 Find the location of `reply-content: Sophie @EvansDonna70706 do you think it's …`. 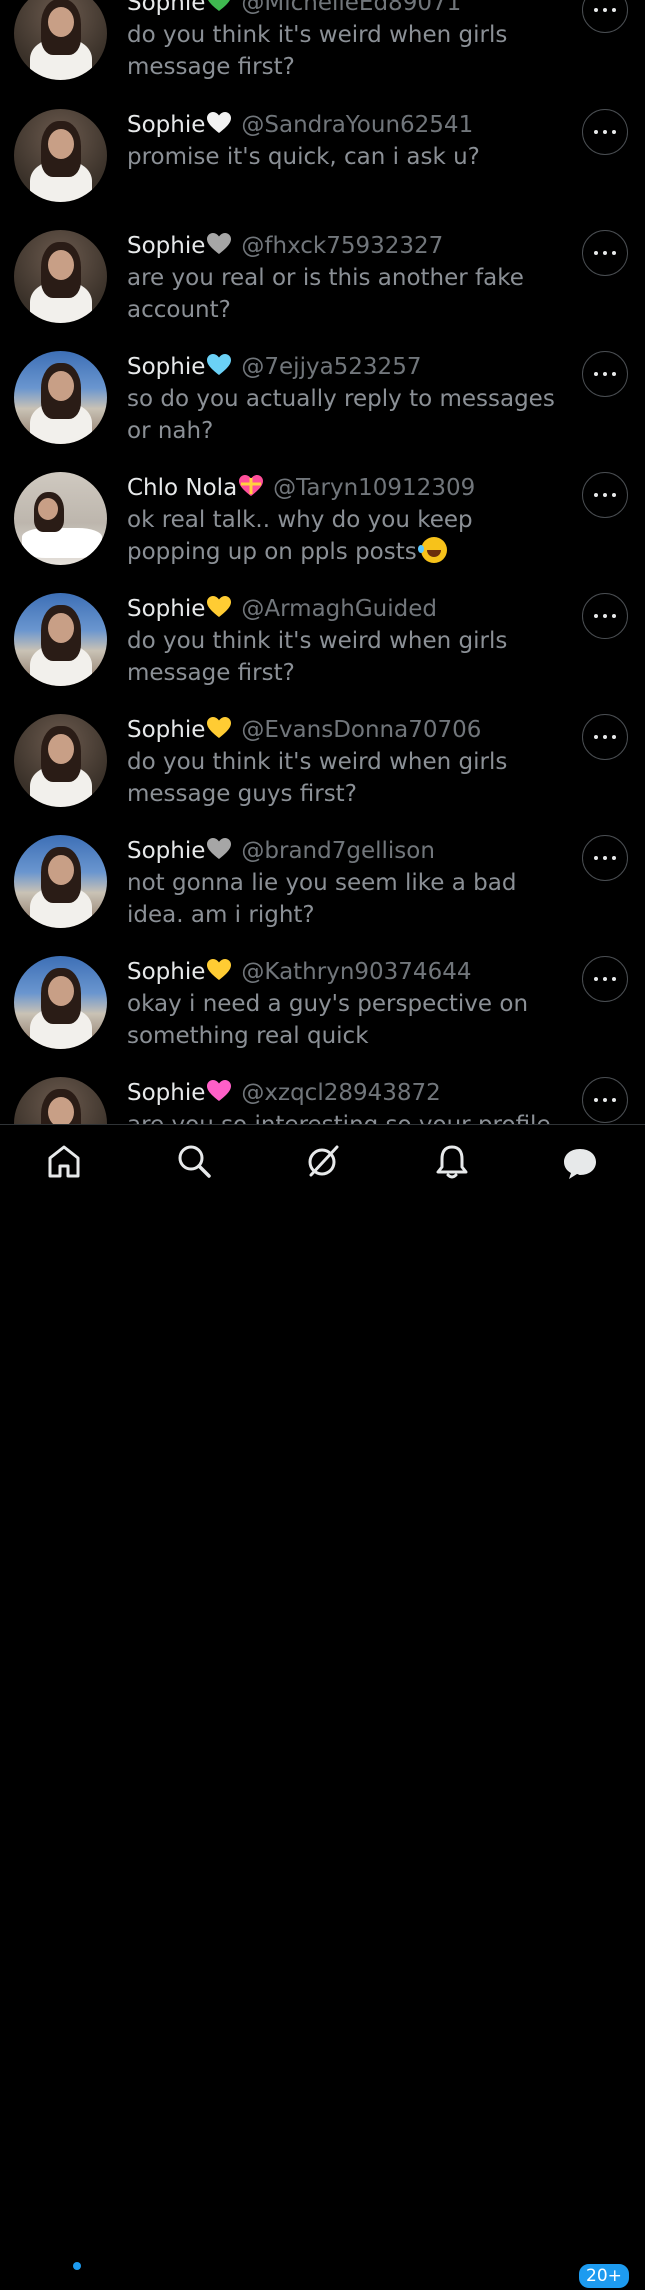

reply-content: Sophie @EvansDonna70706 do you think it's … is located at coordinates (347, 762).